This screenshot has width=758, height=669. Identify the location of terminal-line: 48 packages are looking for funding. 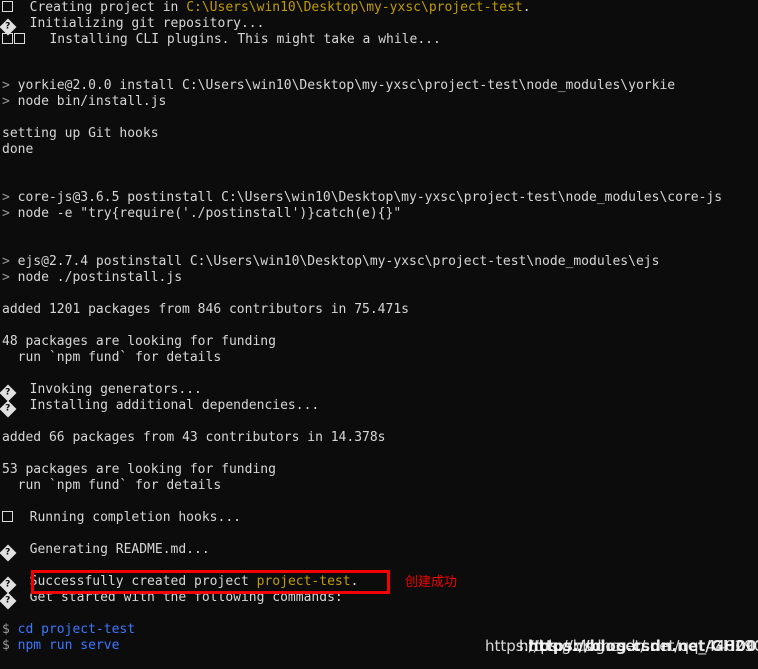
(139, 342).